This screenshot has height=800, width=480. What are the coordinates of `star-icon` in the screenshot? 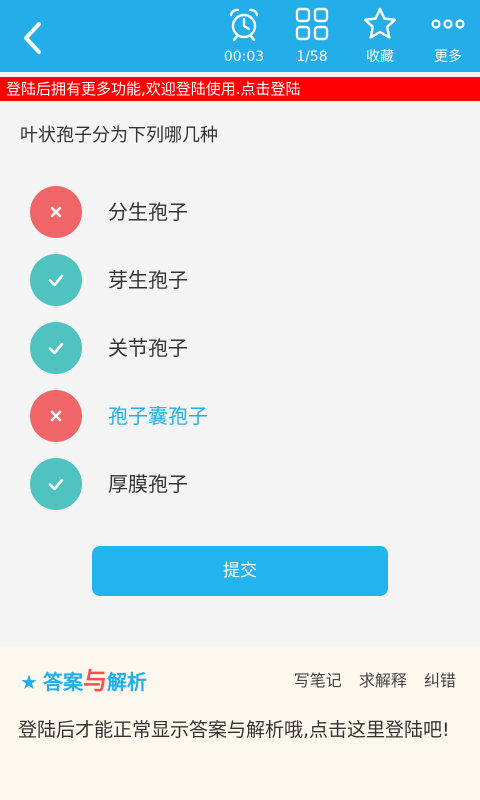 It's located at (380, 23).